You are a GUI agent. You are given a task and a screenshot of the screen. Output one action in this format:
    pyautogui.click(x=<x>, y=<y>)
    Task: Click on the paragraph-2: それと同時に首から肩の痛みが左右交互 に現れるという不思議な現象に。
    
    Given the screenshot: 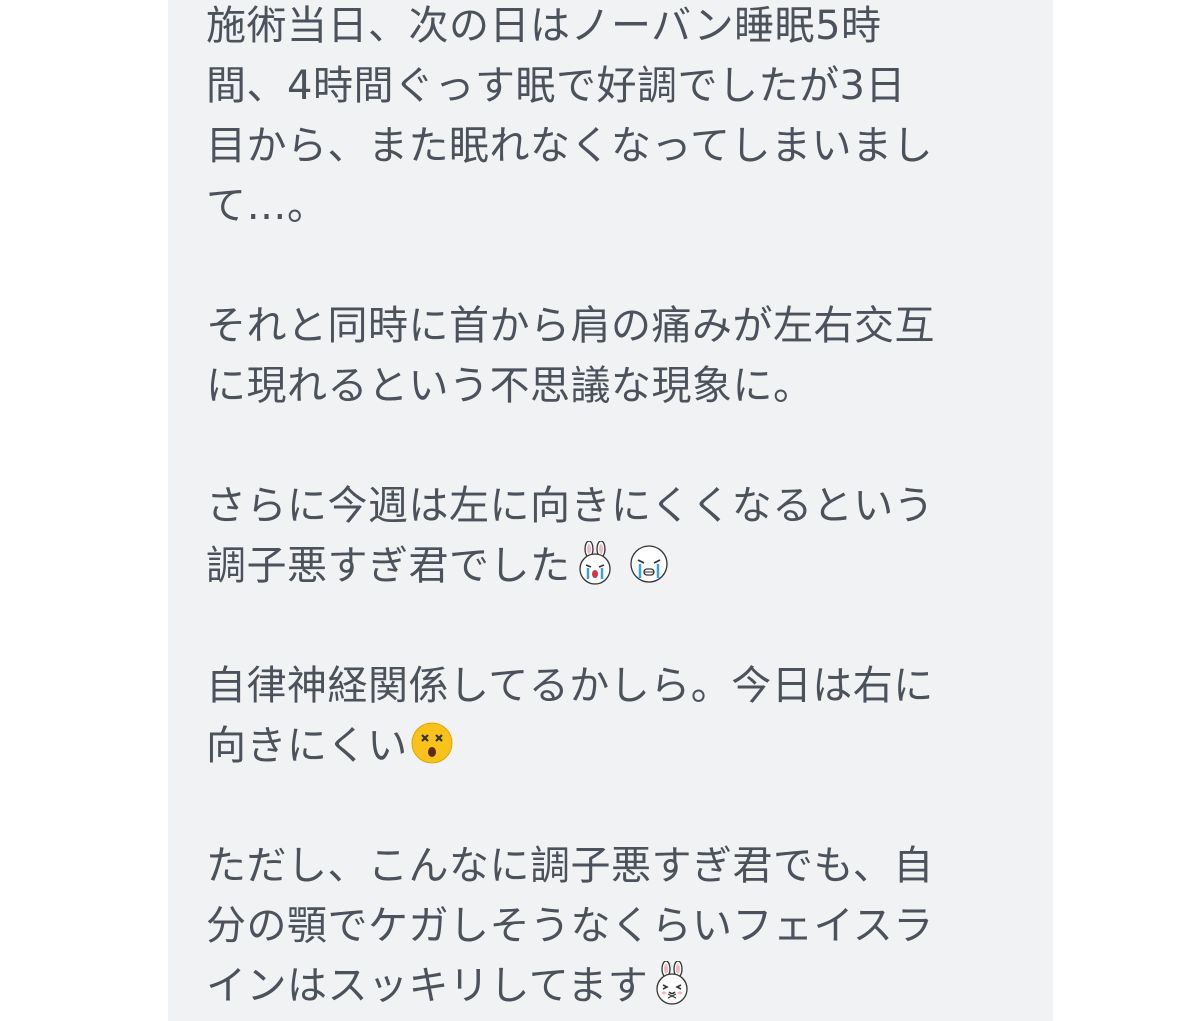 What is the action you would take?
    pyautogui.click(x=629, y=356)
    